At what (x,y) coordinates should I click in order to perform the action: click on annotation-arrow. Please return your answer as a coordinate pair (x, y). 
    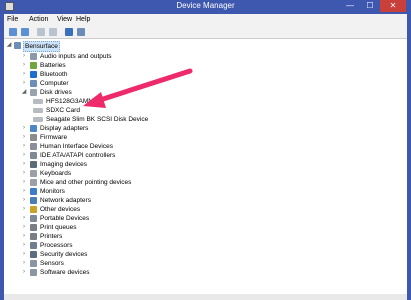
    Looking at the image, I should click on (138, 88).